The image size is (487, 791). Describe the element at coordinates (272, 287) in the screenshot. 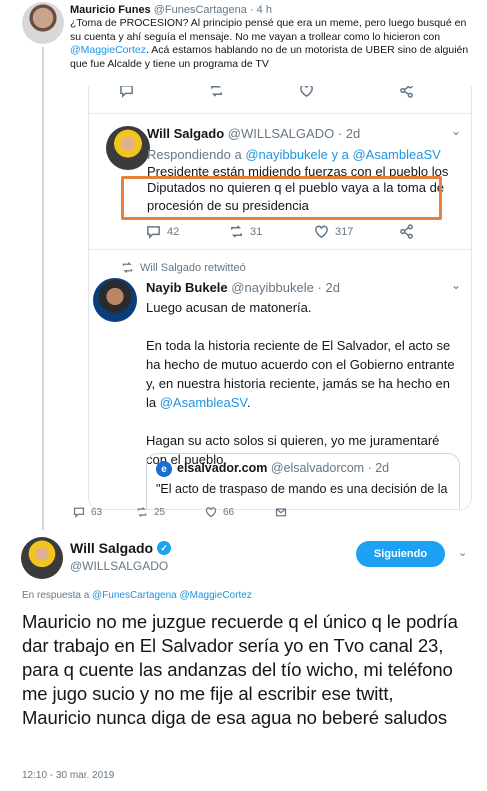

I see `author-handle: @nayibbukele` at that location.